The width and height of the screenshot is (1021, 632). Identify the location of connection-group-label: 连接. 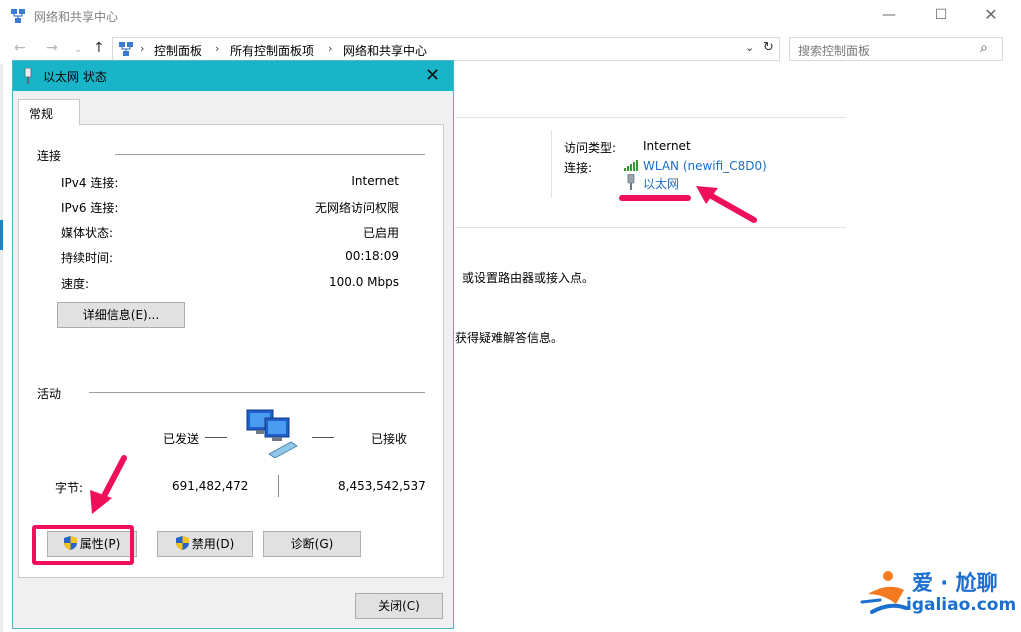
(49, 156).